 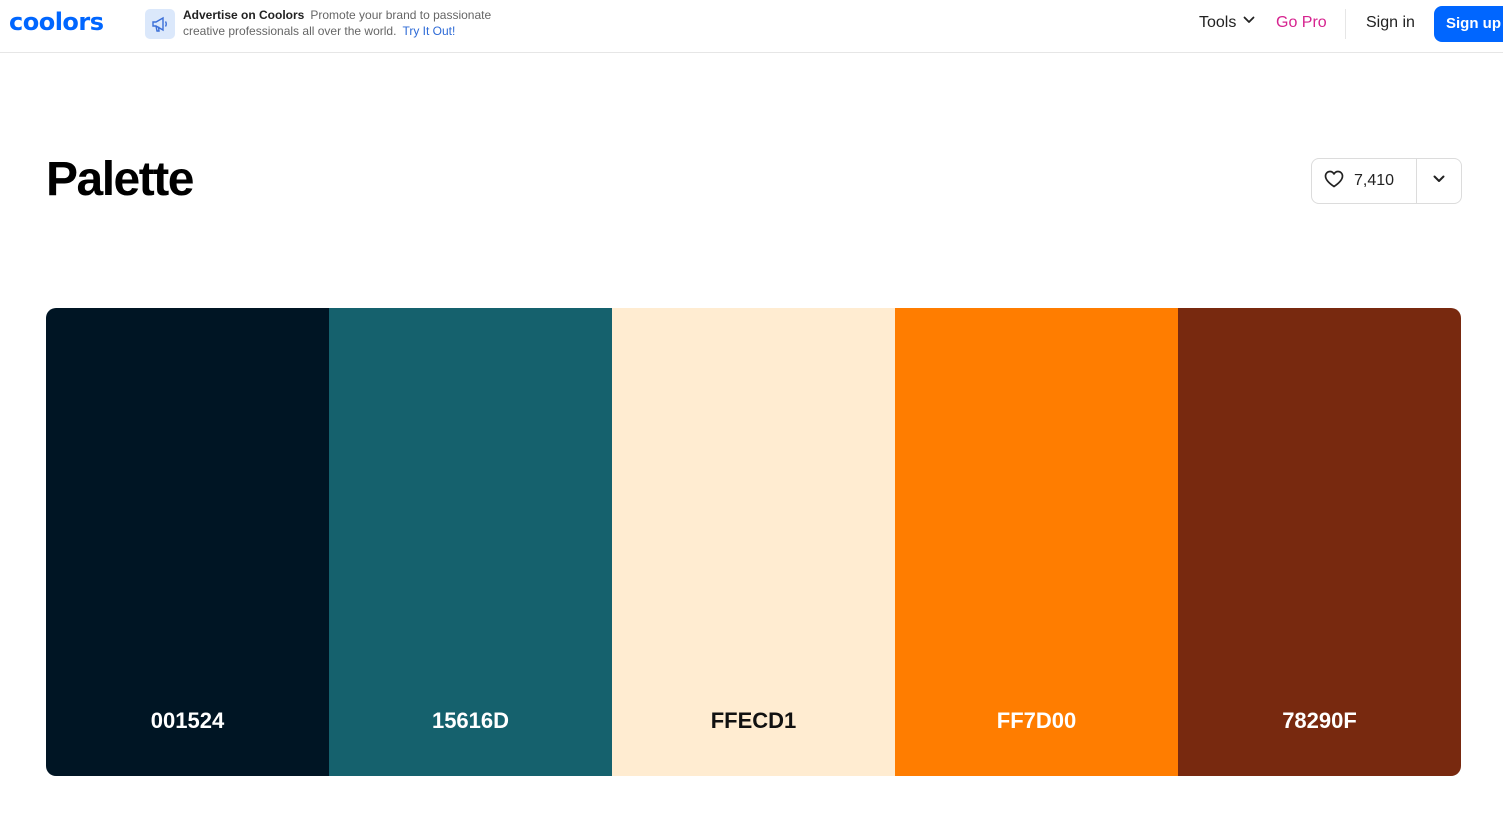 I want to click on color-swatch: FF7D00, so click(x=1036, y=542).